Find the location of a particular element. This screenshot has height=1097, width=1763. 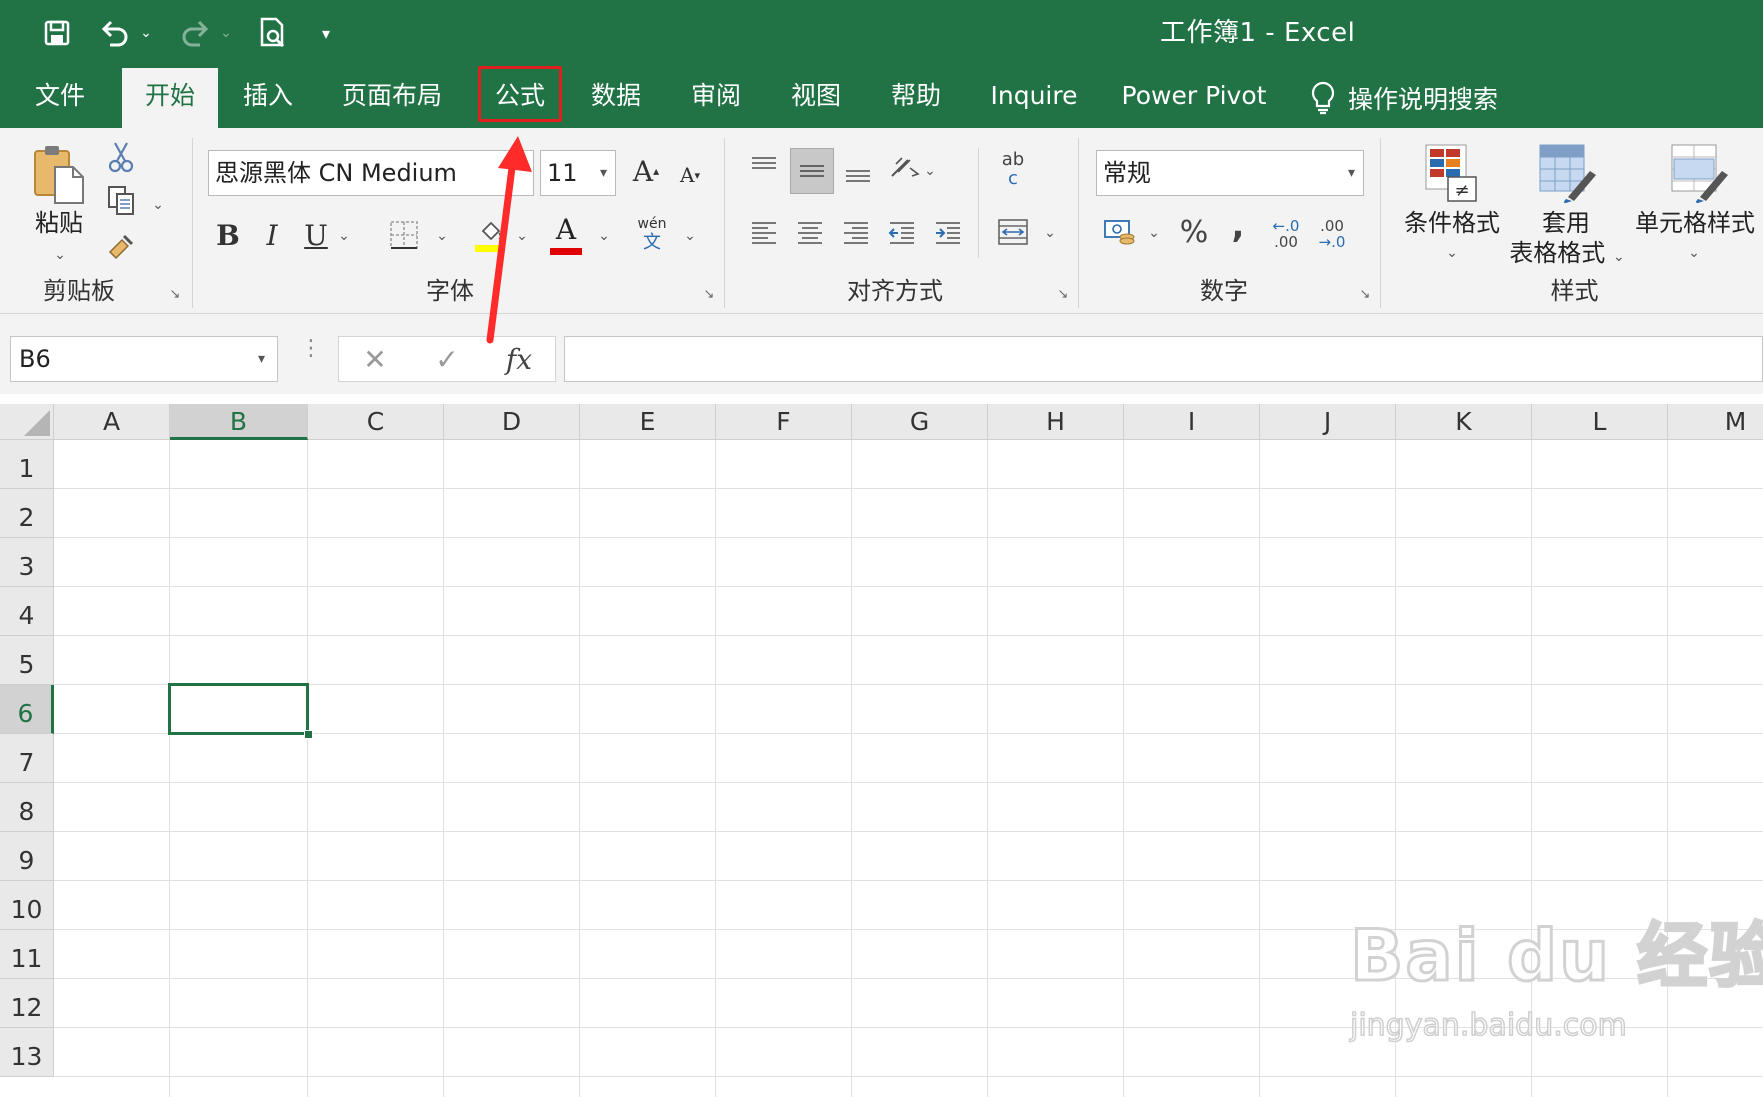

paste-dropdown-icon: ⌄ is located at coordinates (60, 255).